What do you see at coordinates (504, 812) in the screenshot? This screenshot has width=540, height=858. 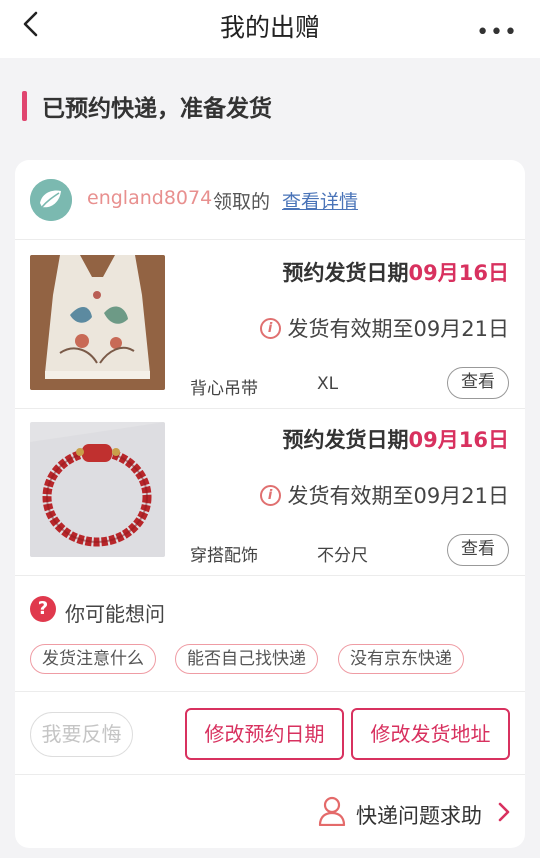 I see `chevron-right-icon` at bounding box center [504, 812].